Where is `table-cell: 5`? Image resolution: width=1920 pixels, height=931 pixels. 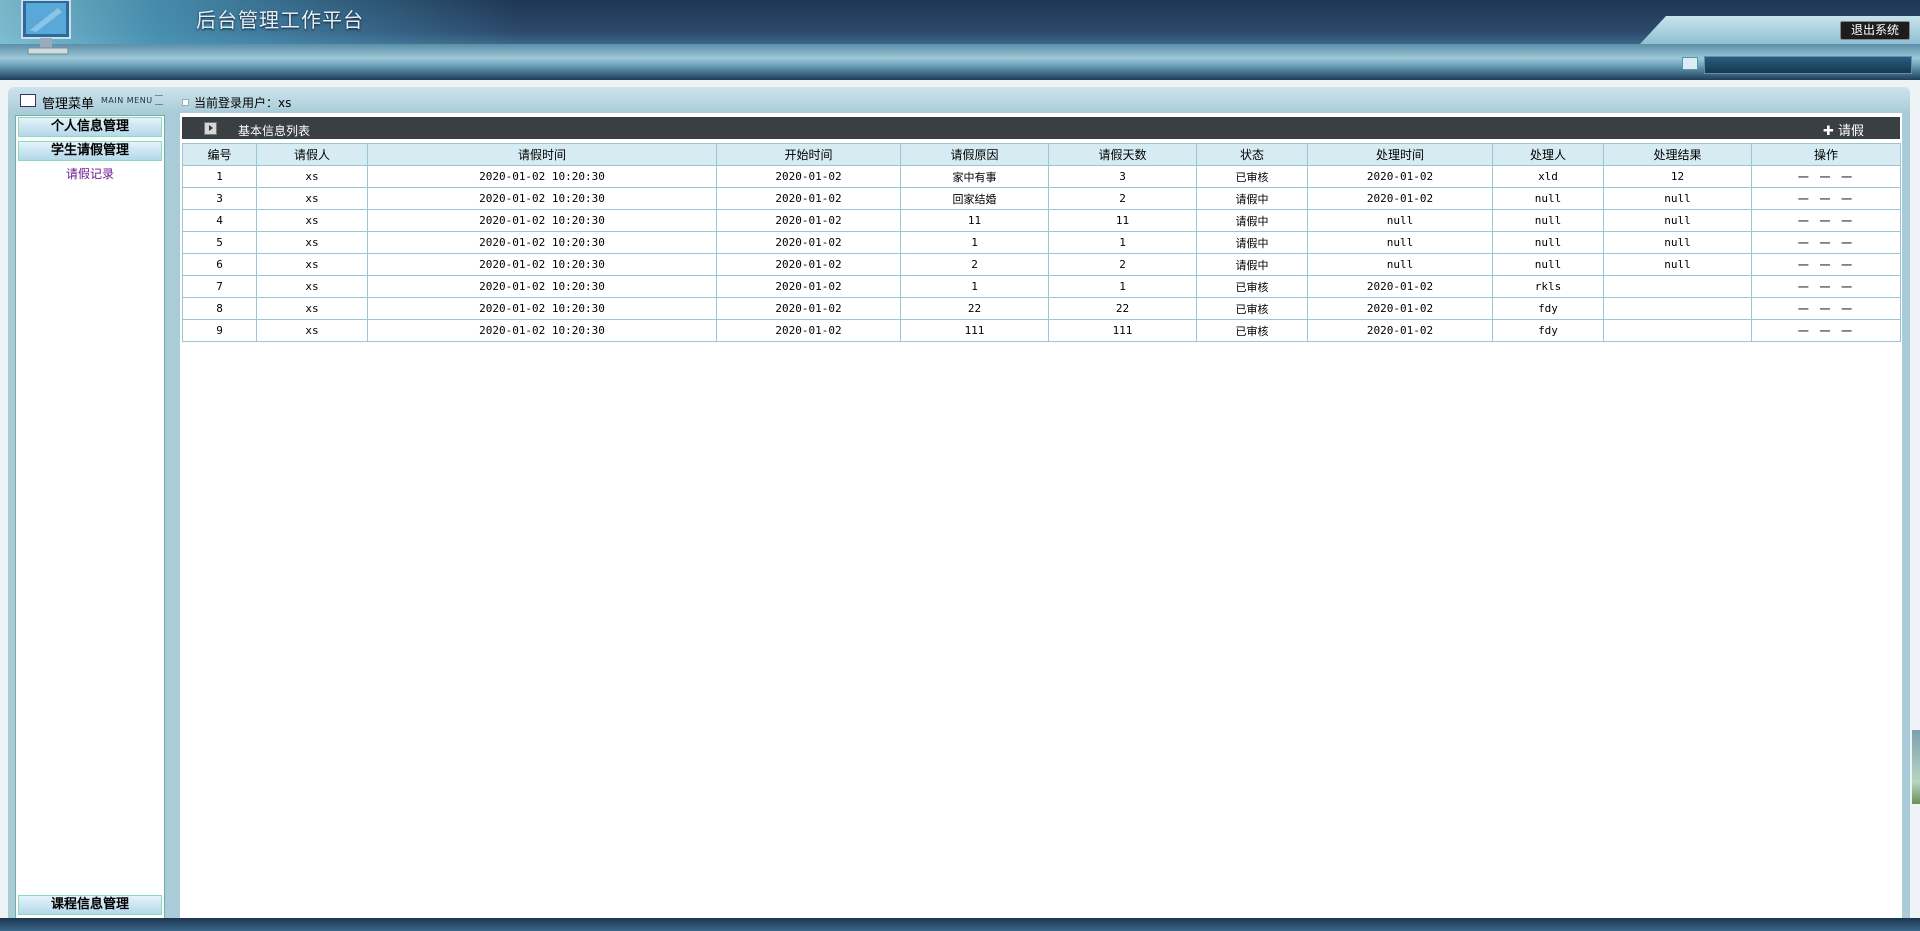
table-cell: 5 is located at coordinates (219, 242).